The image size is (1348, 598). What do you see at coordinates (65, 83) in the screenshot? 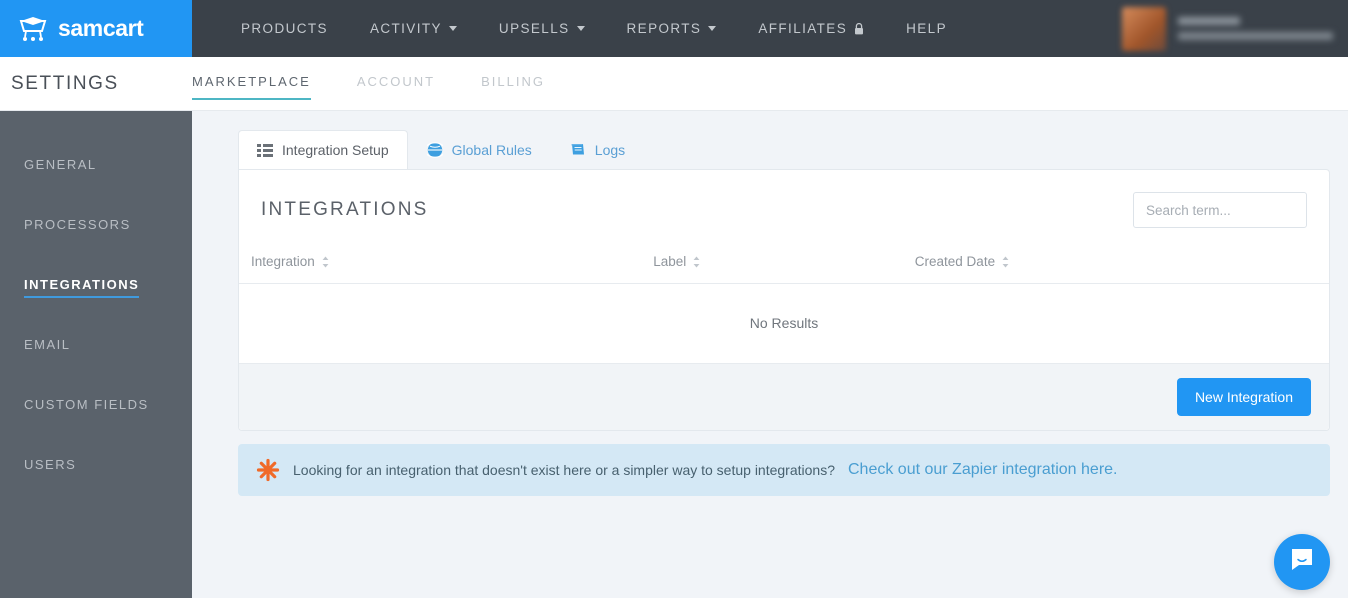
I see `page-title: SETTINGS` at bounding box center [65, 83].